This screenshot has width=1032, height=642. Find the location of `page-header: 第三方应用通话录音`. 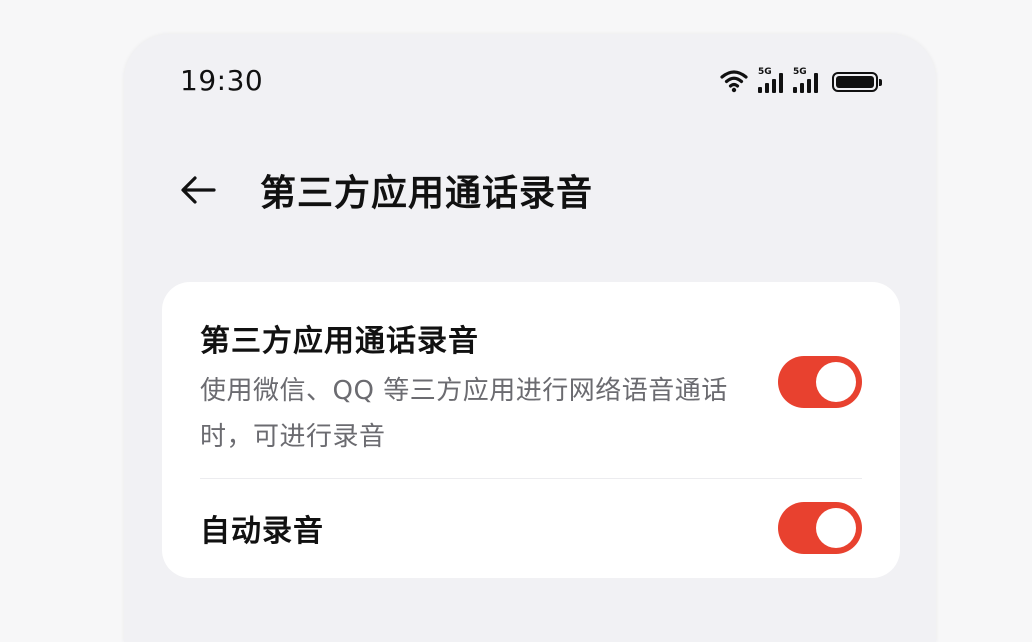

page-header: 第三方应用通话录音 is located at coordinates (530, 189).